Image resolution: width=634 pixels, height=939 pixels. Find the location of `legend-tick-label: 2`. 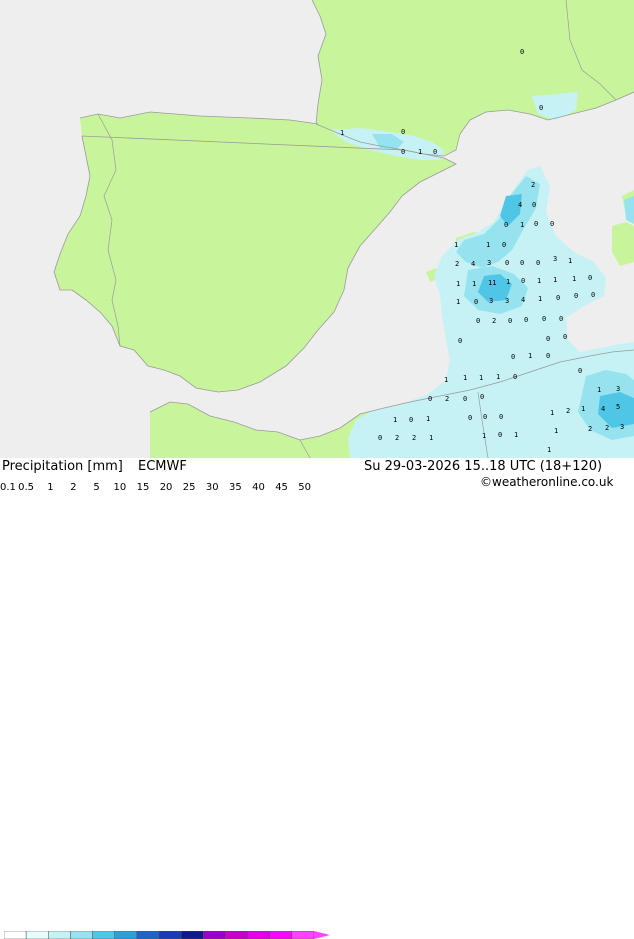

legend-tick-label: 2 is located at coordinates (73, 487).